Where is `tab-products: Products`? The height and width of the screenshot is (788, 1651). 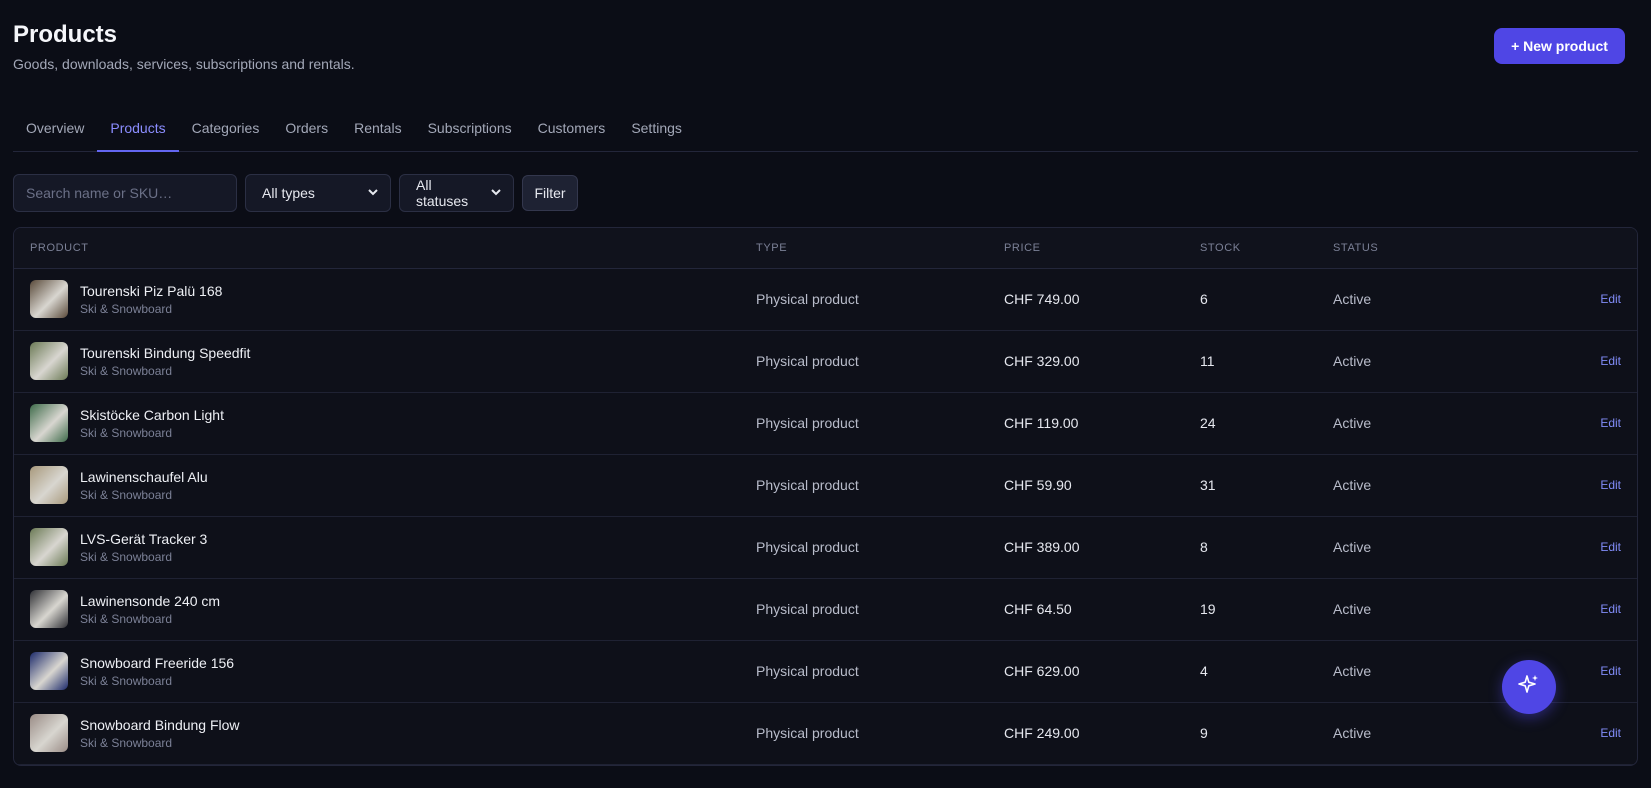
tab-products: Products is located at coordinates (138, 128).